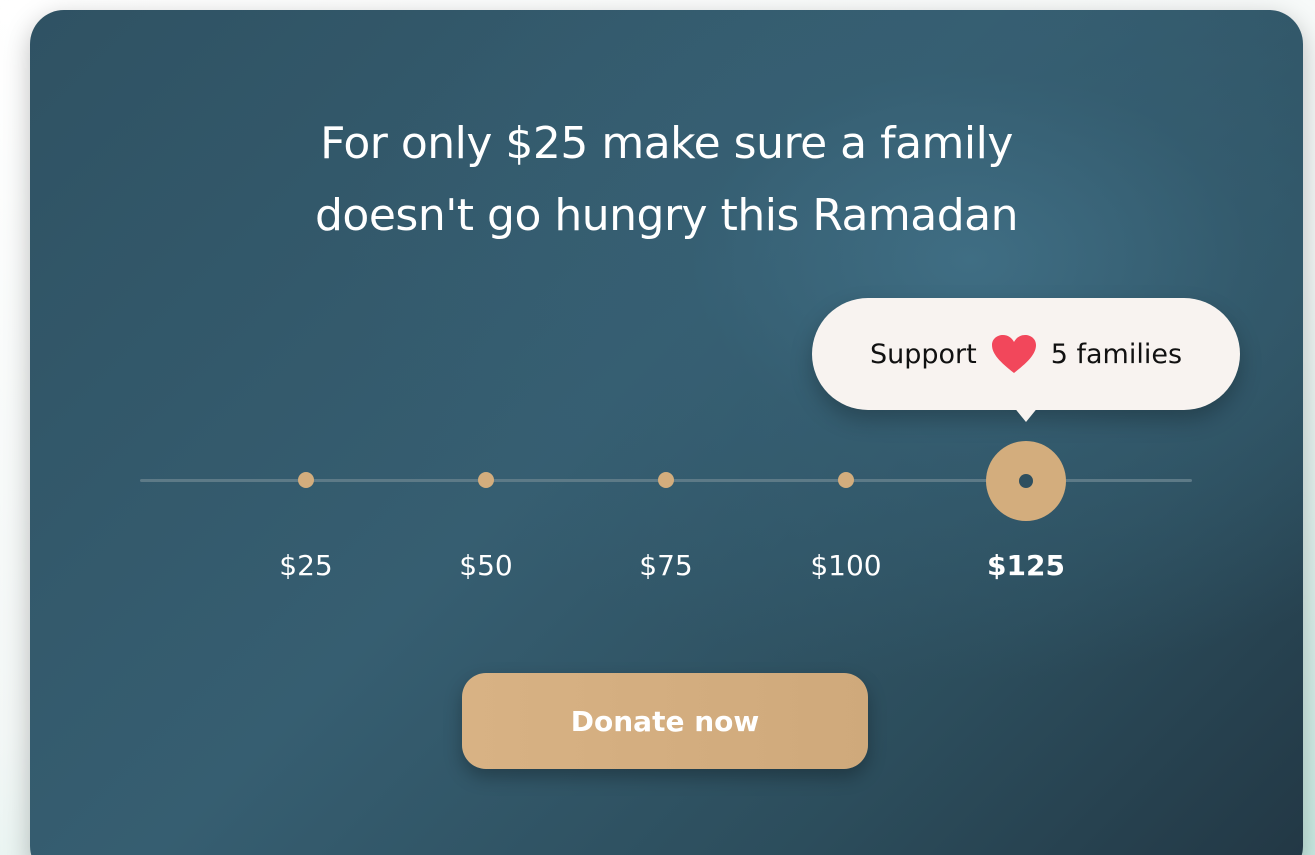 The image size is (1315, 855). What do you see at coordinates (923, 354) in the screenshot?
I see `tooltip-prefix: Support` at bounding box center [923, 354].